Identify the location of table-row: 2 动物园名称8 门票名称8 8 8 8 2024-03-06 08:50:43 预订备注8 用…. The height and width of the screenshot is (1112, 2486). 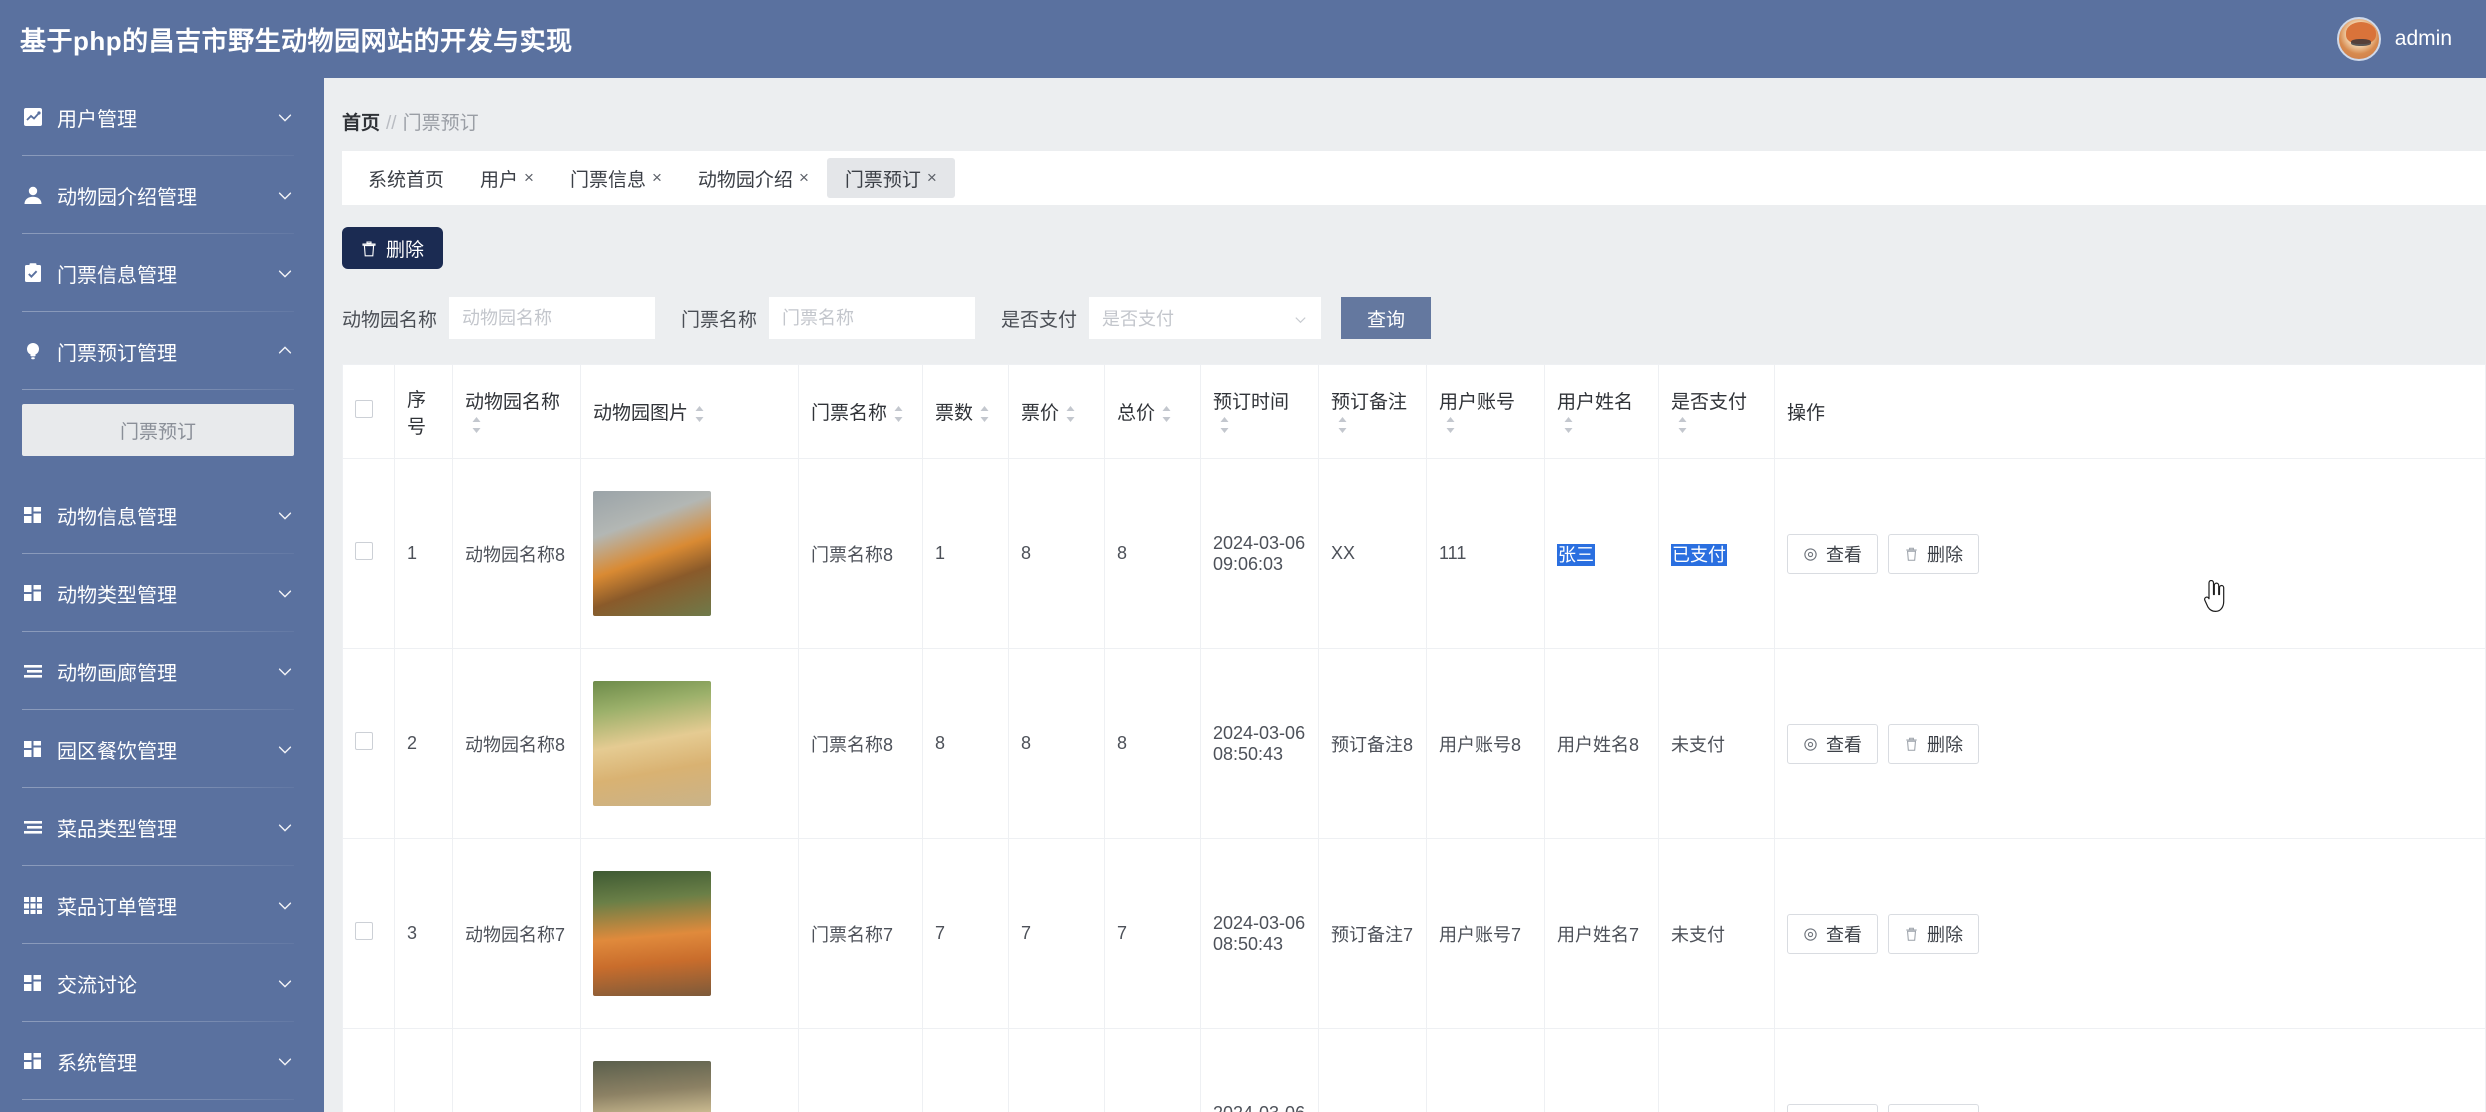
(1414, 743).